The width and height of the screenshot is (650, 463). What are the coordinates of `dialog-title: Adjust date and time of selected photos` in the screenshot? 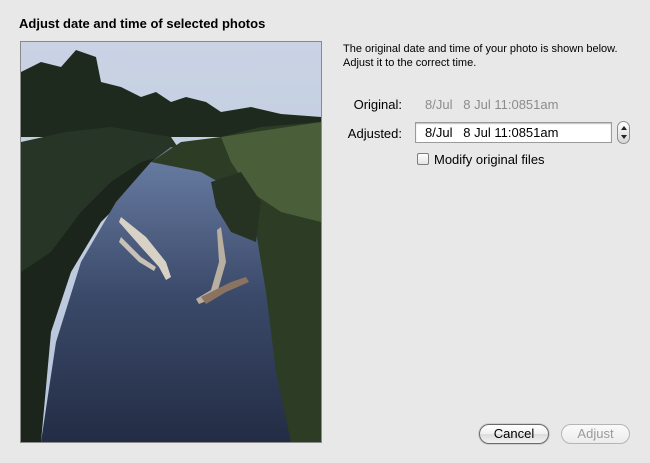 It's located at (142, 23).